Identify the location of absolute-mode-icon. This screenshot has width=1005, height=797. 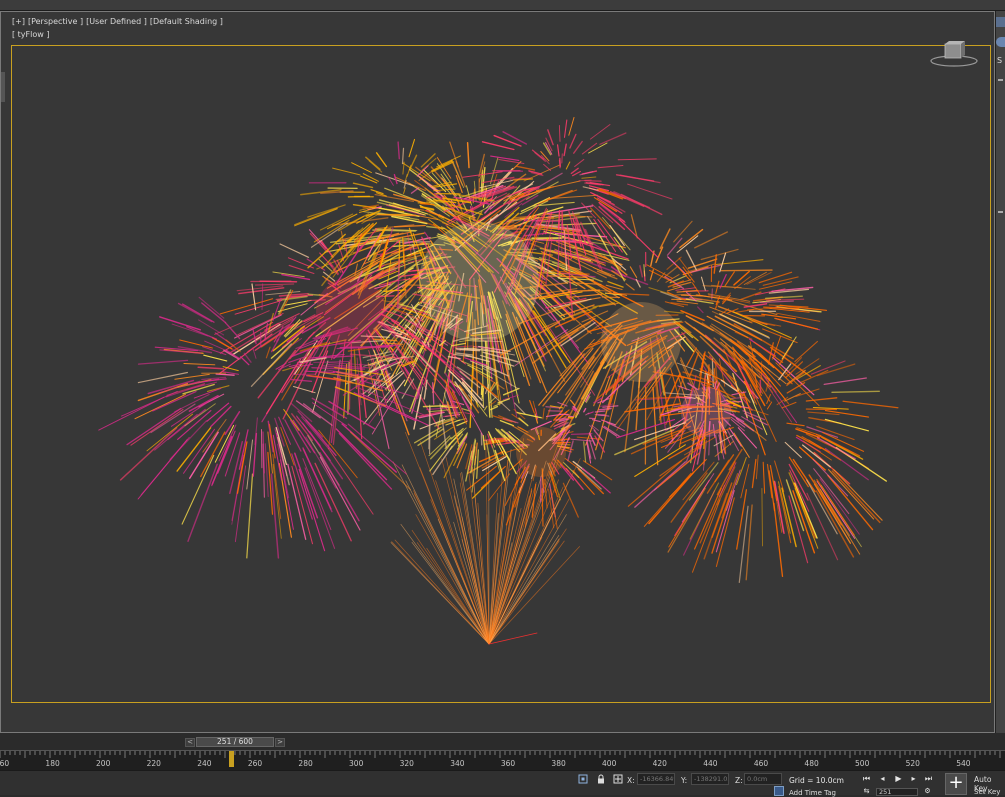
(618, 779).